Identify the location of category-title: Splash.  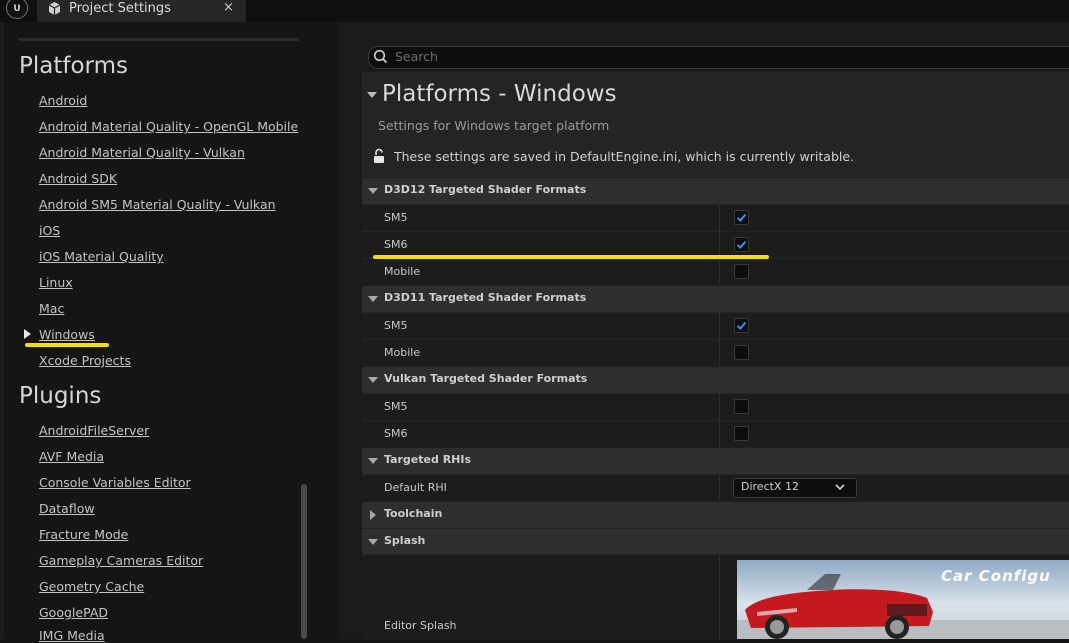
(405, 540).